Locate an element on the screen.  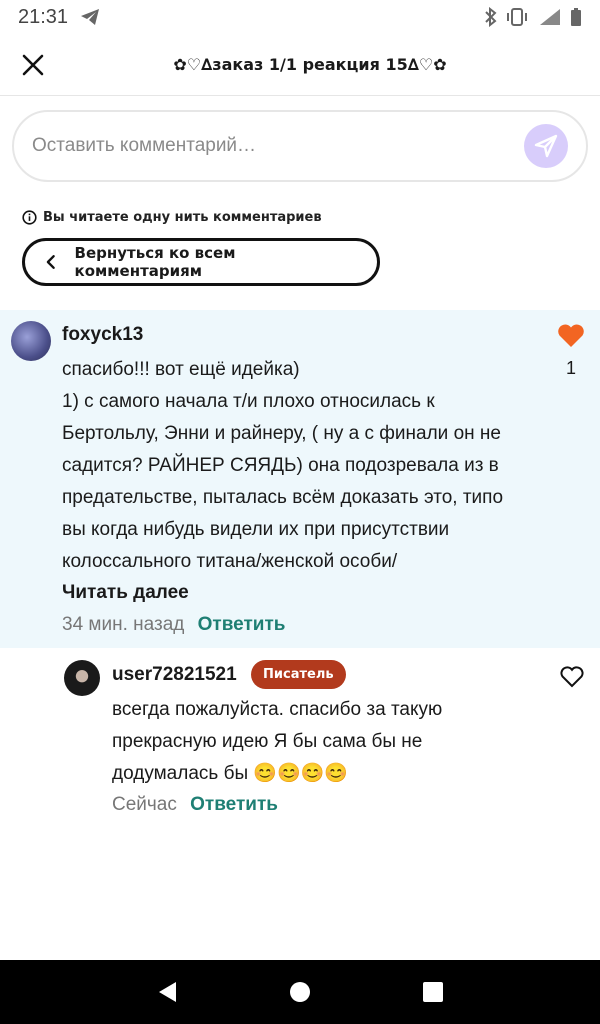
comment-input is located at coordinates (278, 146).